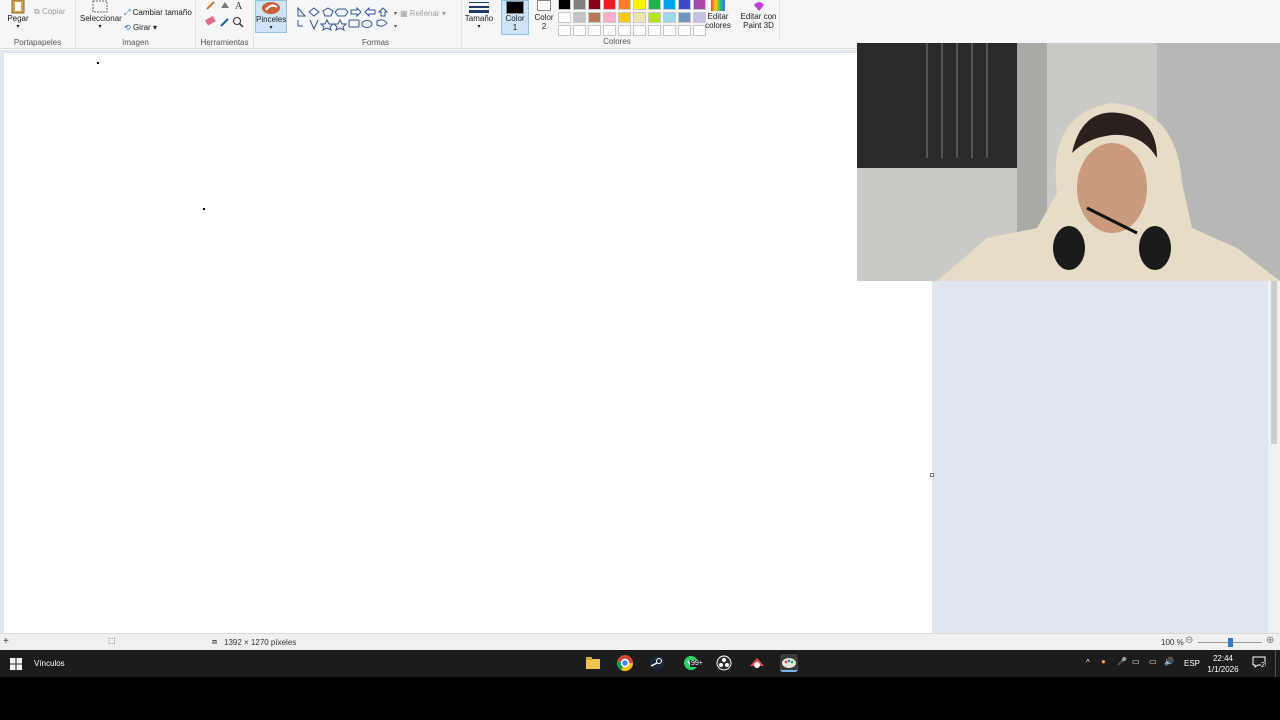 Image resolution: width=1280 pixels, height=720 pixels. I want to click on color2-number: 2, so click(544, 26).